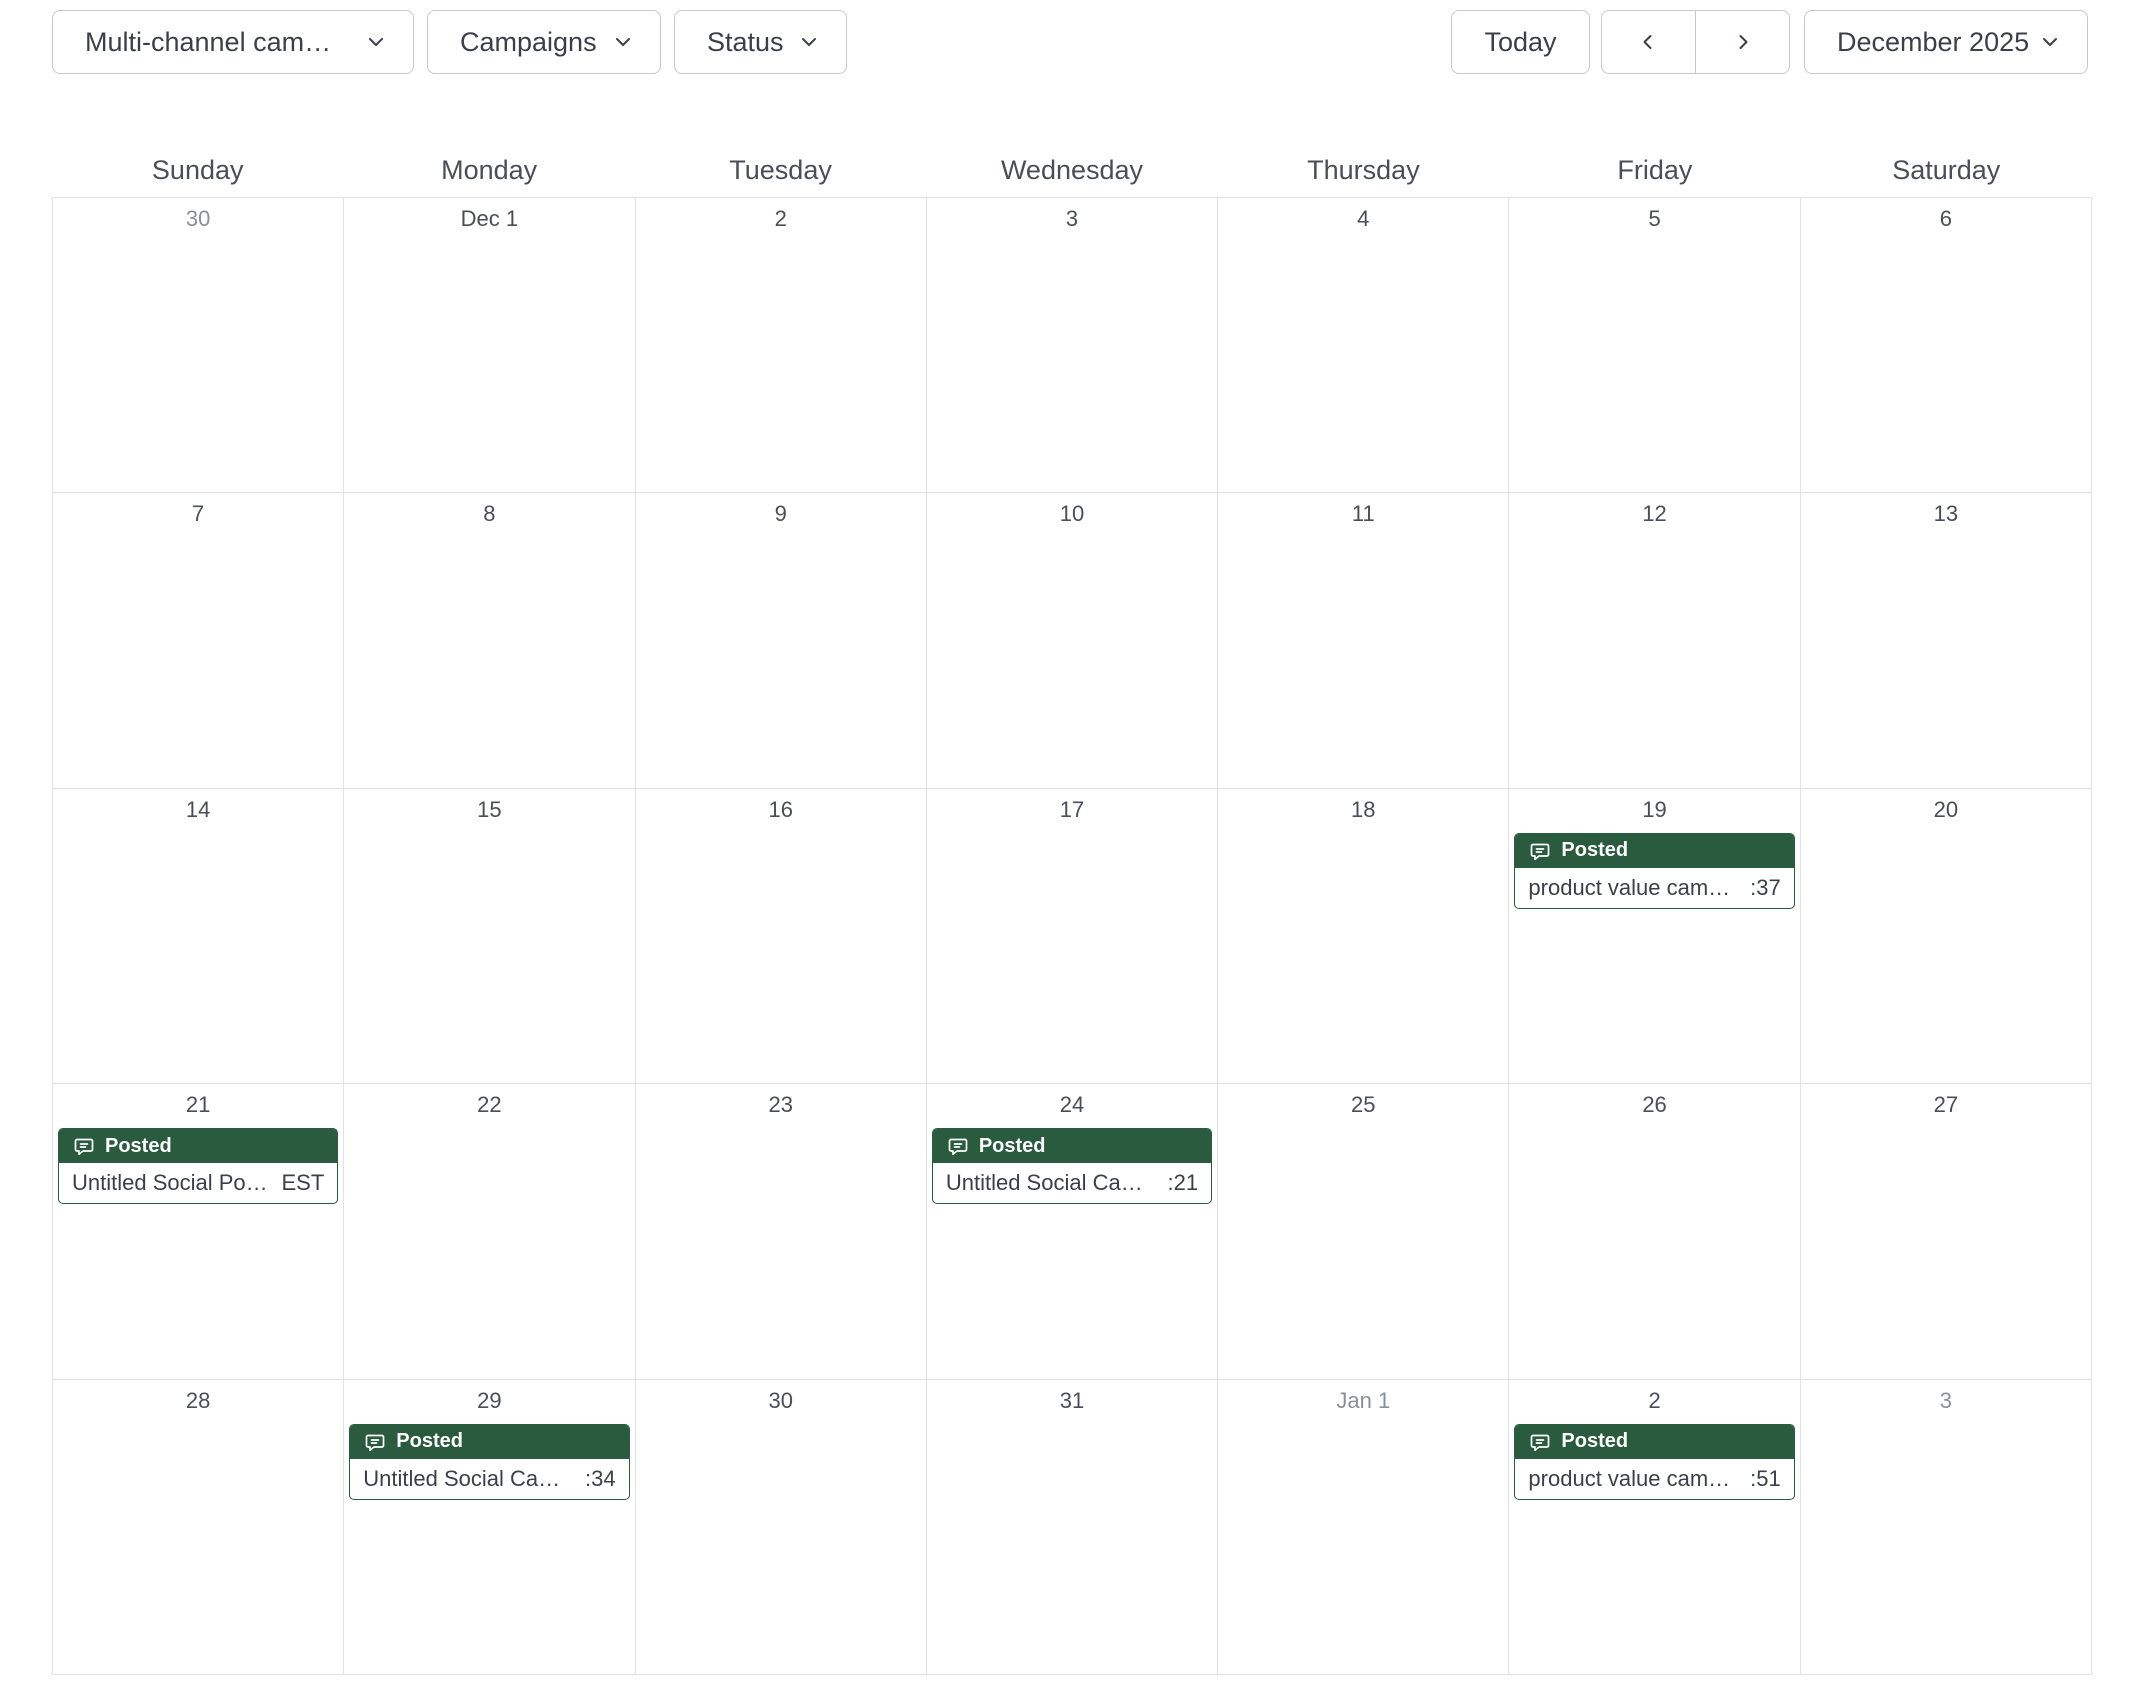 This screenshot has width=2136, height=1686. Describe the element at coordinates (1364, 641) in the screenshot. I see `calendar-day-cell: 11` at that location.